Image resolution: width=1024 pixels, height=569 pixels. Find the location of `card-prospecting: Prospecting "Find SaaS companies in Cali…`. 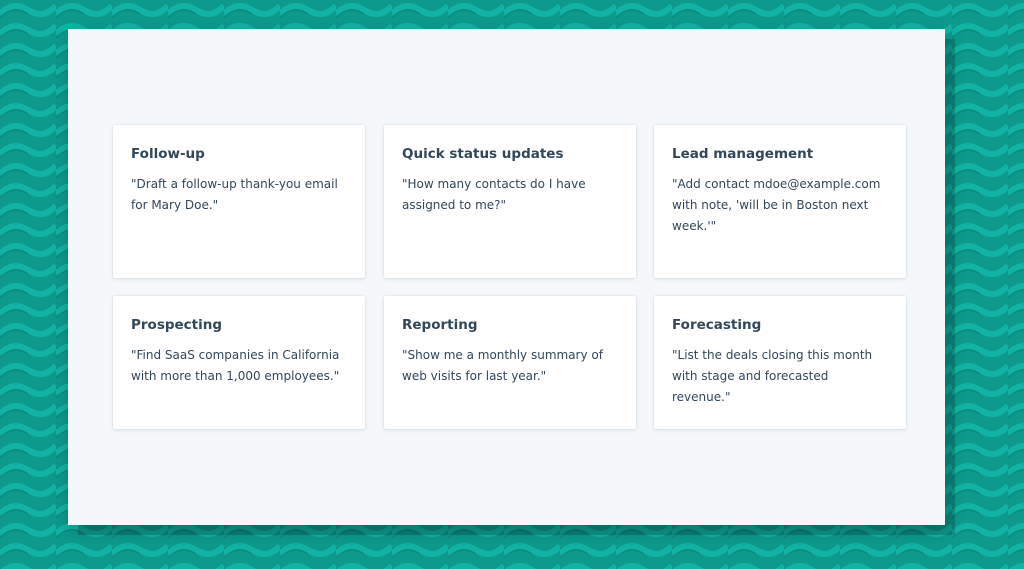

card-prospecting: Prospecting "Find SaaS companies in Cali… is located at coordinates (239, 362).